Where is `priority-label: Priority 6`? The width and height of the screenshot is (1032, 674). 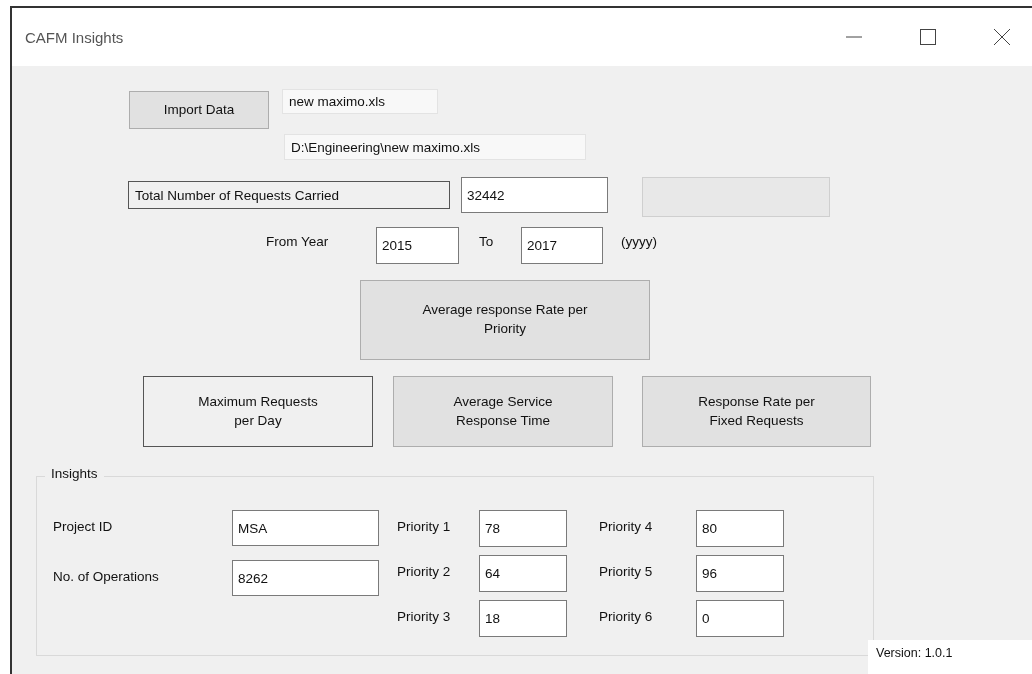
priority-label: Priority 6 is located at coordinates (626, 616).